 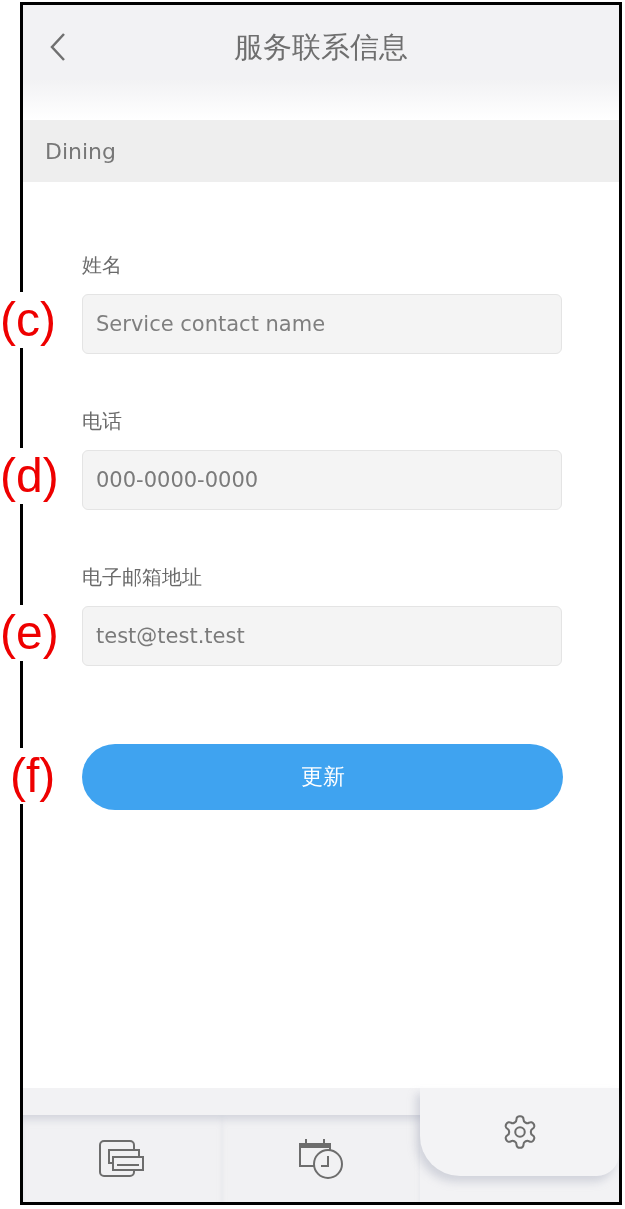 I want to click on field-label: 电子邮箱地址, so click(x=142, y=577).